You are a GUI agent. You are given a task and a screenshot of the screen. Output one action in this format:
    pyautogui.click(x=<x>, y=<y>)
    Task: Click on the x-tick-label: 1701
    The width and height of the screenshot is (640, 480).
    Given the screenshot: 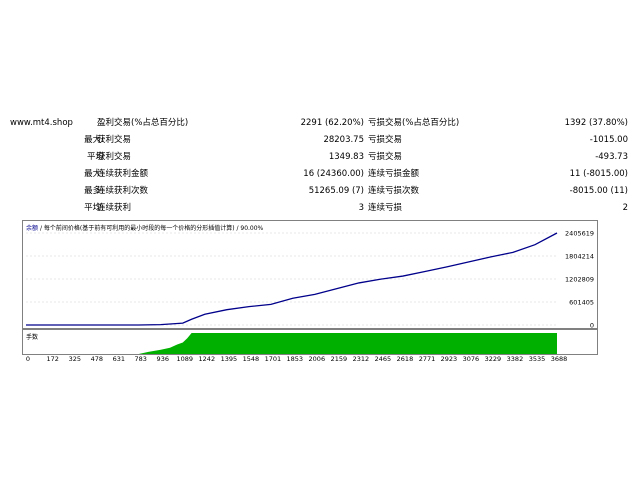 What is the action you would take?
    pyautogui.click(x=273, y=359)
    